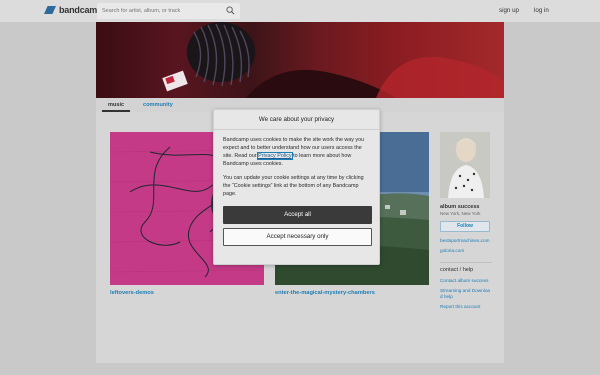 The image size is (600, 375). Describe the element at coordinates (297, 237) in the screenshot. I see `accept-necessary-button: Accept necessary only` at that location.